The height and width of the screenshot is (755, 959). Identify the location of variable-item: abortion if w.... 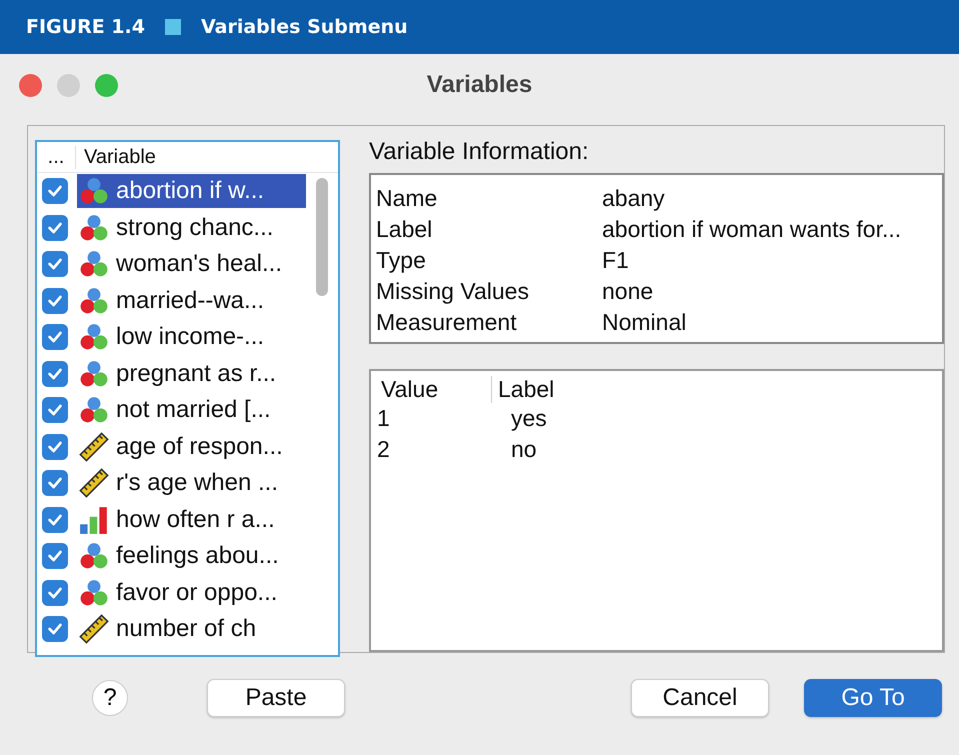
(191, 191).